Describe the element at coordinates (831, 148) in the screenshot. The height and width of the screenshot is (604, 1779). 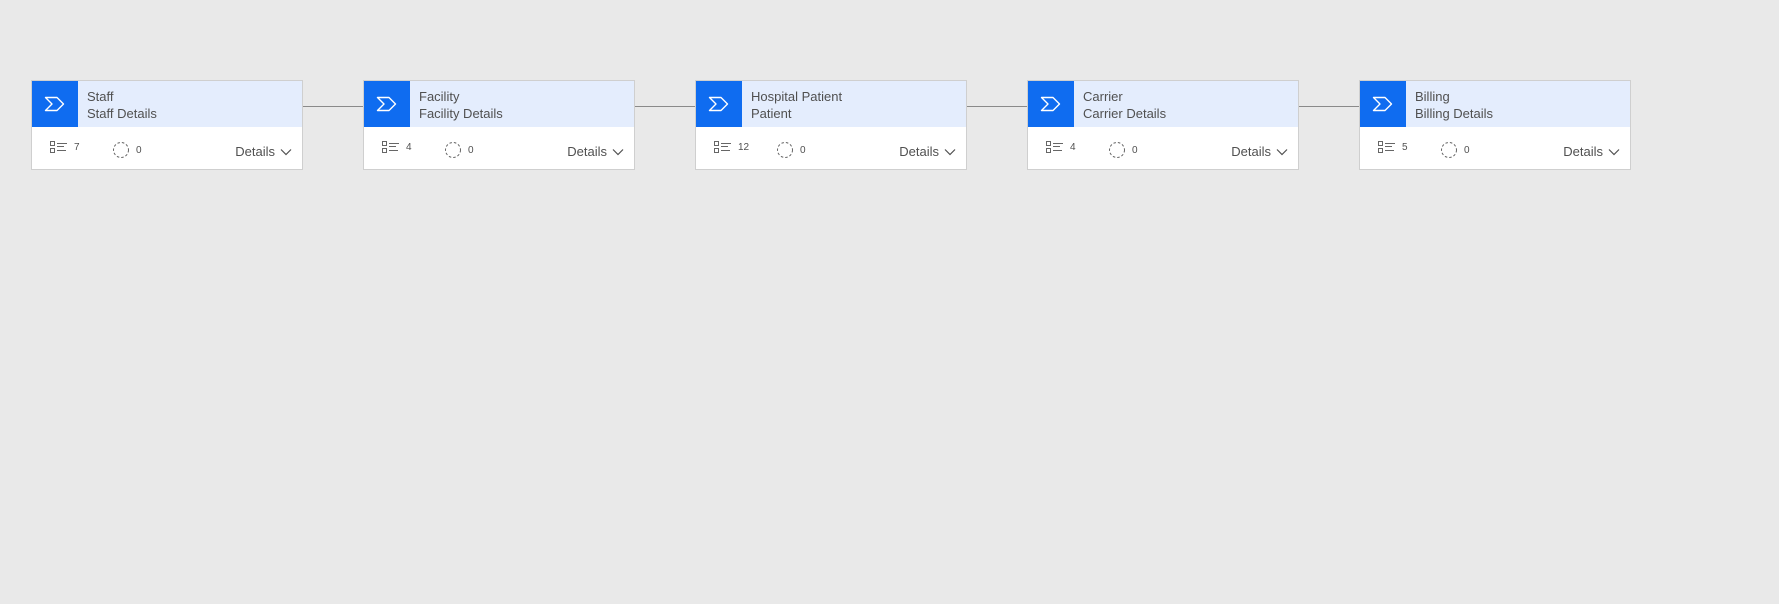
I see `stage-footer: 12 0 Details` at that location.